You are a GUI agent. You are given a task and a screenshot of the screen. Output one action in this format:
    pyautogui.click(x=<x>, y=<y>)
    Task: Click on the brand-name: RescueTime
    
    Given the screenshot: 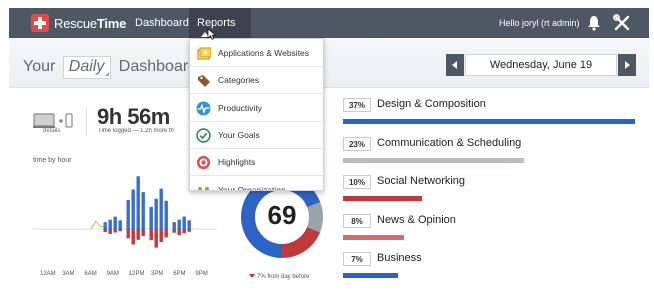 What is the action you would take?
    pyautogui.click(x=90, y=23)
    